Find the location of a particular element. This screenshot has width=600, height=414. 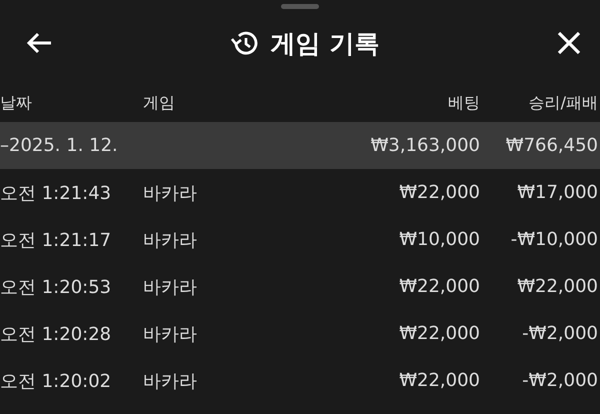

close-button is located at coordinates (569, 43).